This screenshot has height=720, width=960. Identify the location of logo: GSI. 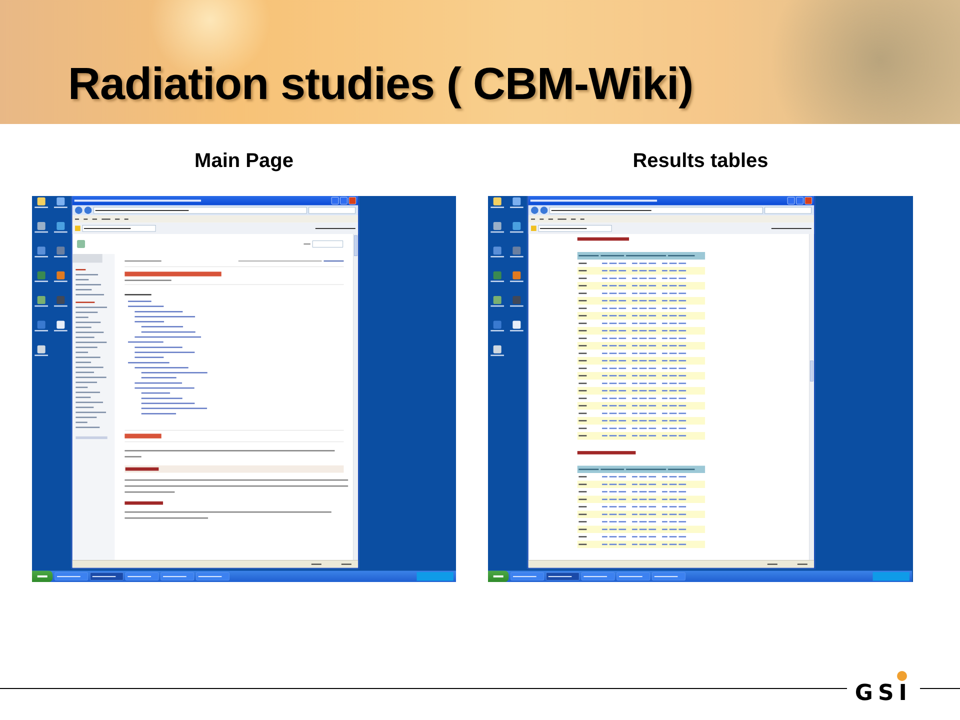
(883, 688).